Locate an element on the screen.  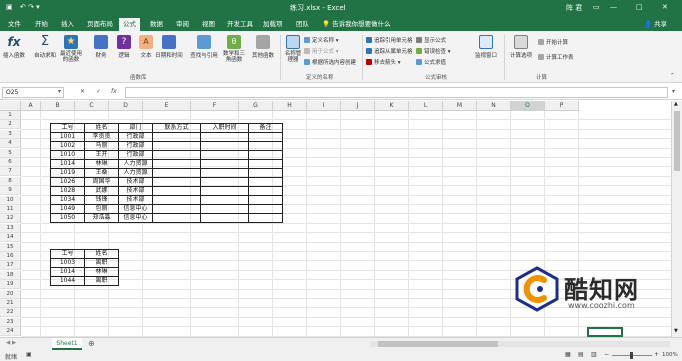
vertical-scrollbar: ▲ ▼ is located at coordinates (676, 221).